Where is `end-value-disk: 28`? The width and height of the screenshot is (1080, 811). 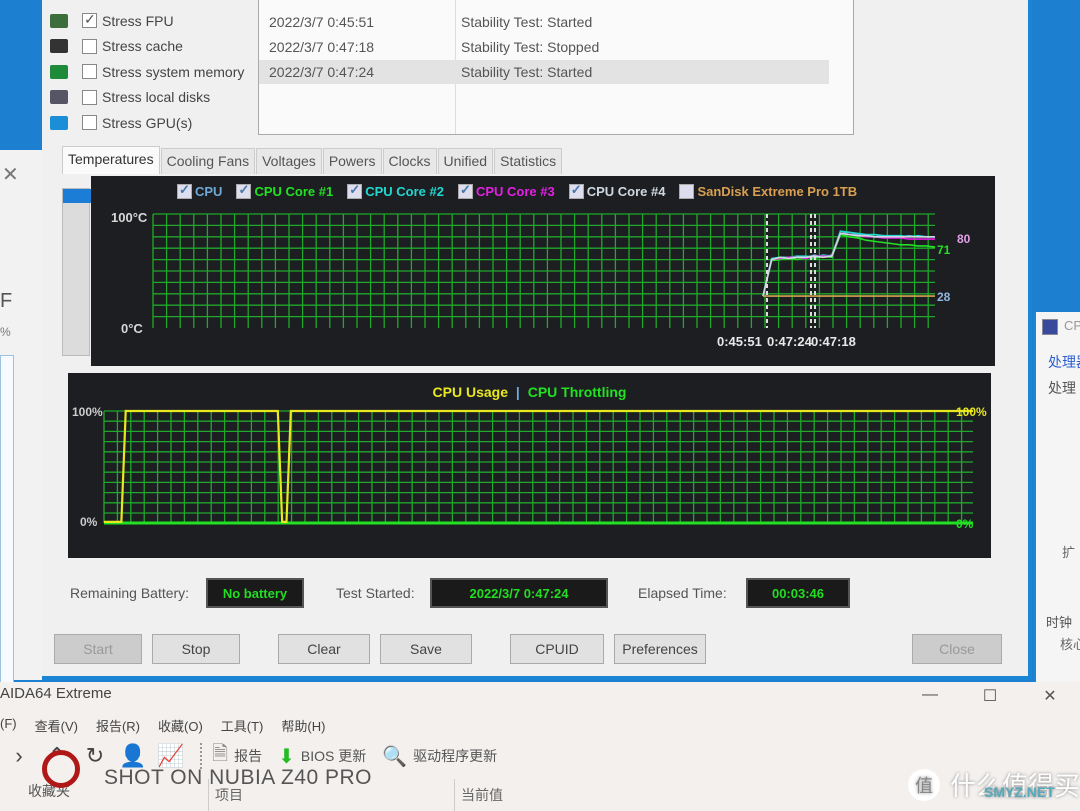 end-value-disk: 28 is located at coordinates (944, 297).